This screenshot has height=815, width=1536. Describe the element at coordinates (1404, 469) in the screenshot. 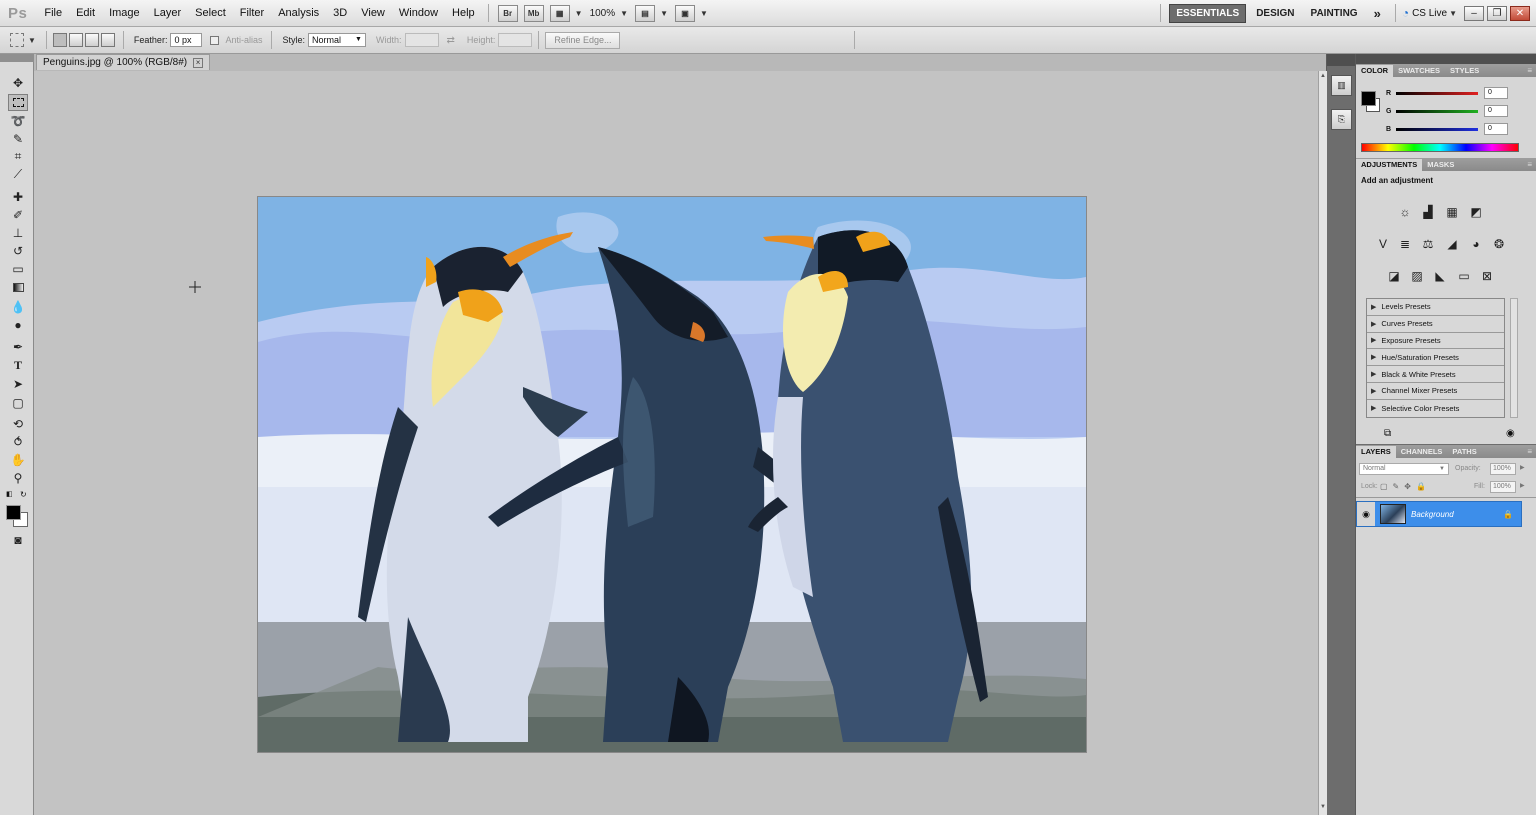

I see `blend-mode-select: Normal ▼` at that location.